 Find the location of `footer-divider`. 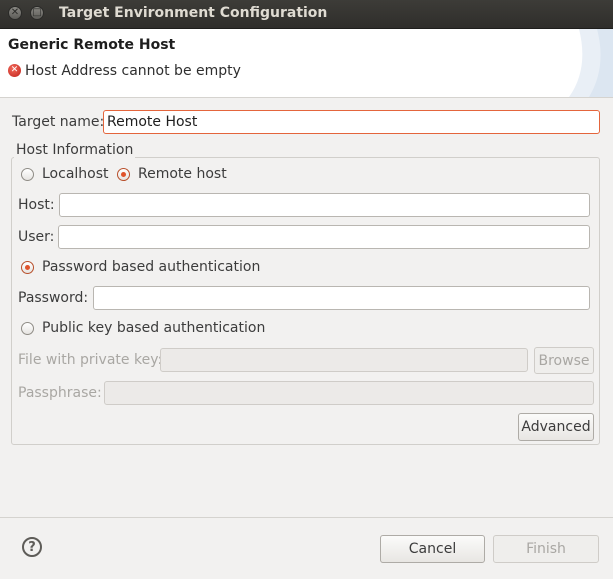

footer-divider is located at coordinates (306, 517).